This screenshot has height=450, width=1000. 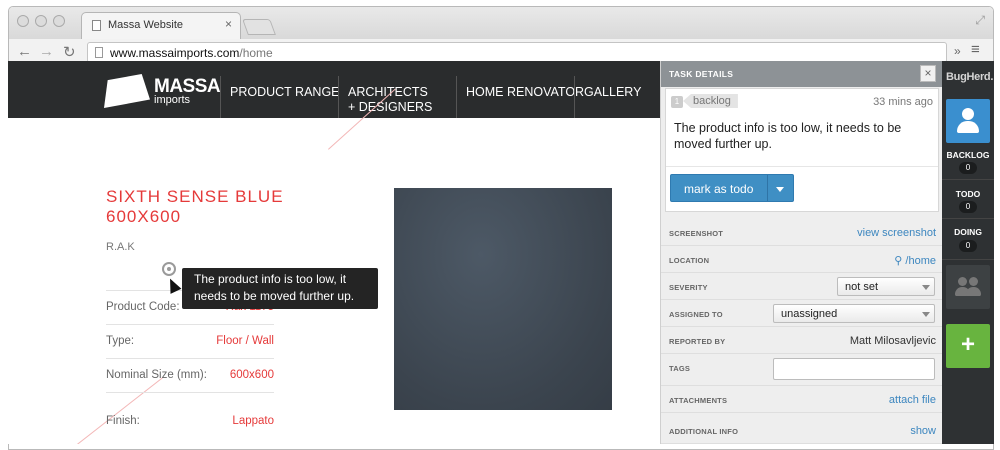 I want to click on user-profile-button, so click(x=968, y=121).